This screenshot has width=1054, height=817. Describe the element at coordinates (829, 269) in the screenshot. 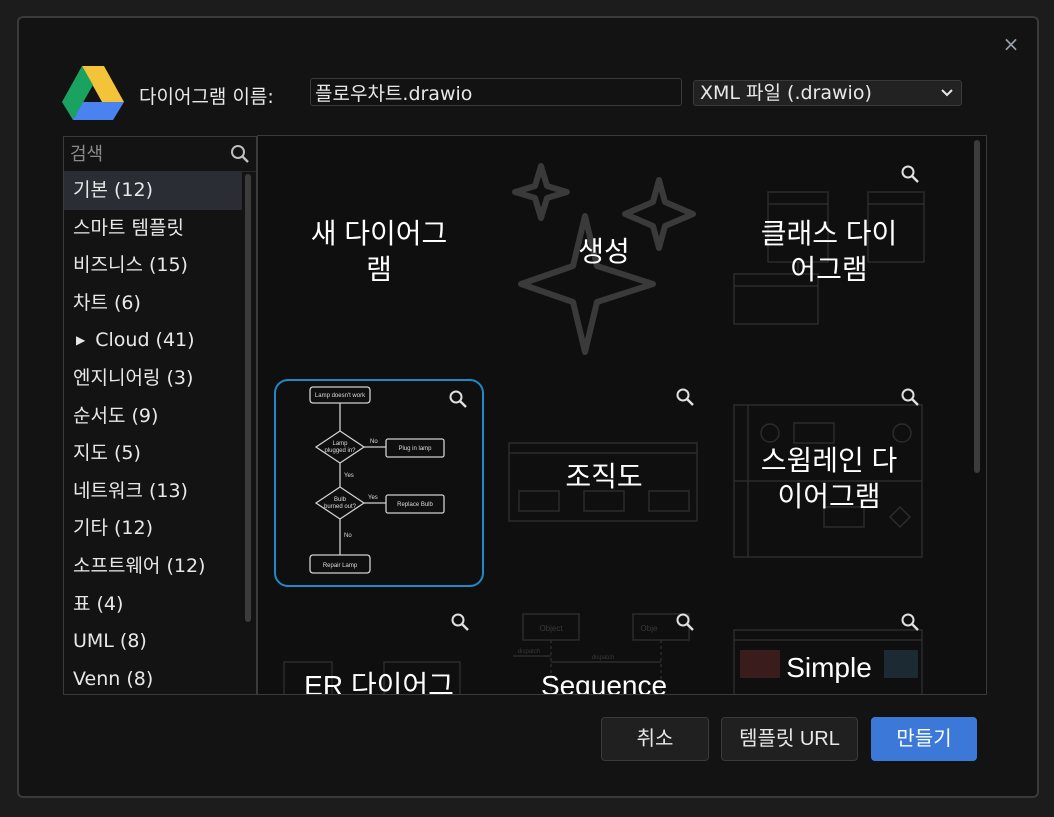

I see `template-title-line2: 어그램` at that location.